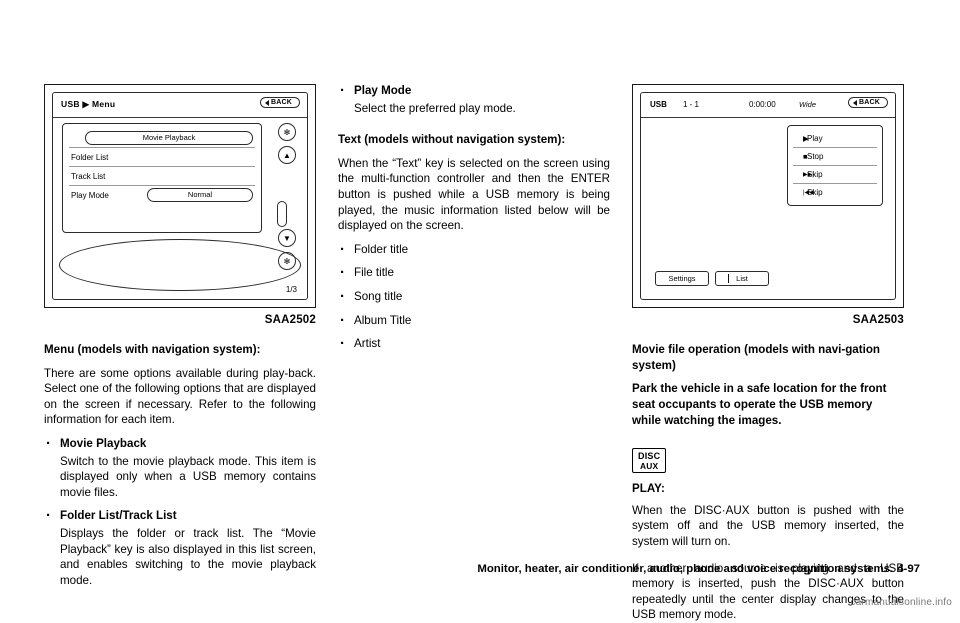  What do you see at coordinates (287, 155) in the screenshot?
I see `scroll-up-icon: ▲` at bounding box center [287, 155].